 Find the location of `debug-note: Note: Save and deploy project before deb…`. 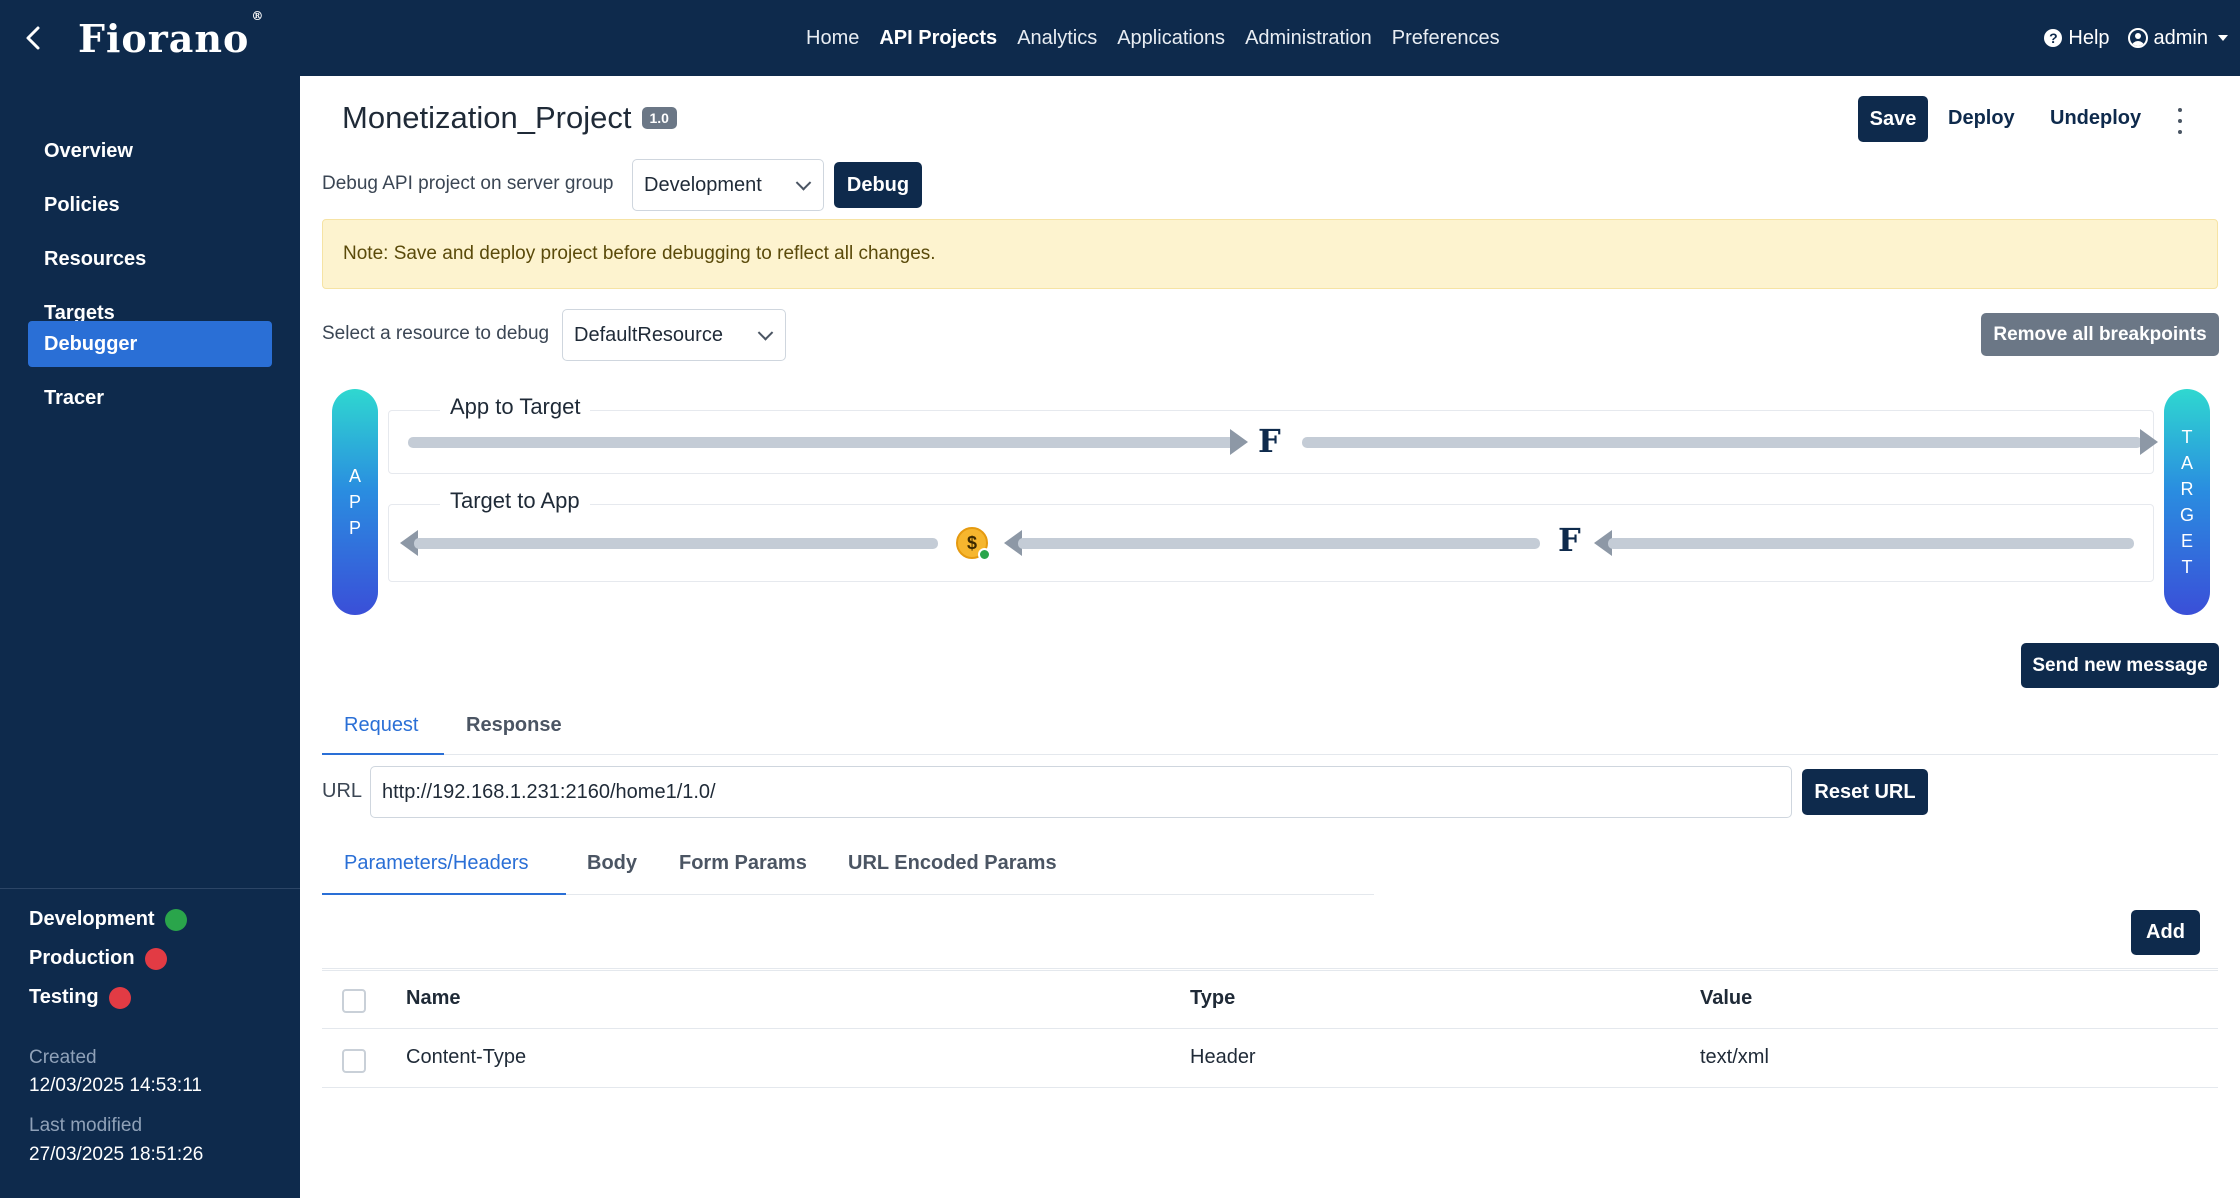

debug-note: Note: Save and deploy project before deb… is located at coordinates (1270, 254).